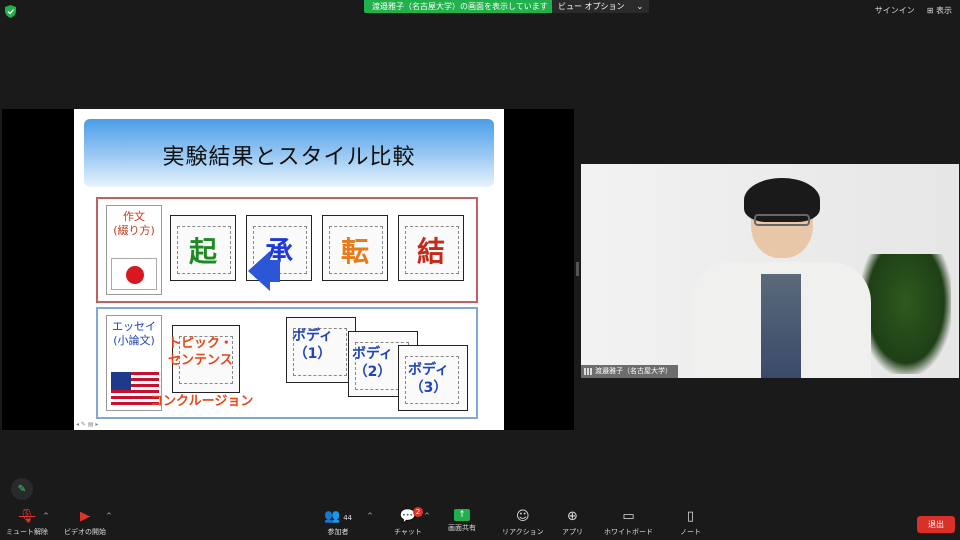 The image size is (960, 540). I want to click on whiteboard-button: ▭ ホワイトボード, so click(628, 523).